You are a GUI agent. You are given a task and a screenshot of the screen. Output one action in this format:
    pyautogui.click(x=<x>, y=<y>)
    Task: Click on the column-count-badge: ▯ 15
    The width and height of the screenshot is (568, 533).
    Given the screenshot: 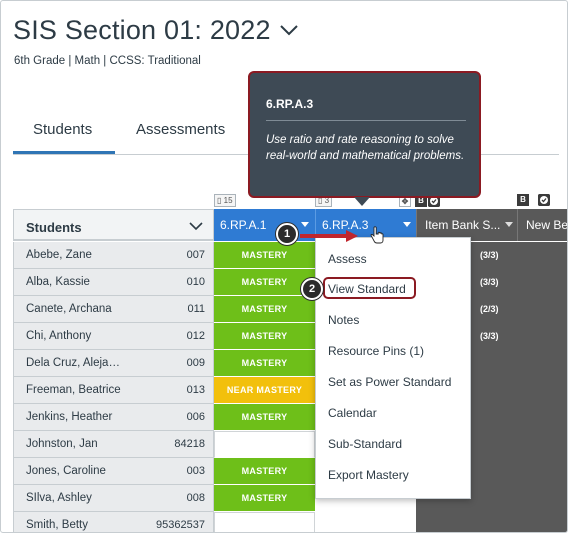 What is the action you would take?
    pyautogui.click(x=225, y=200)
    